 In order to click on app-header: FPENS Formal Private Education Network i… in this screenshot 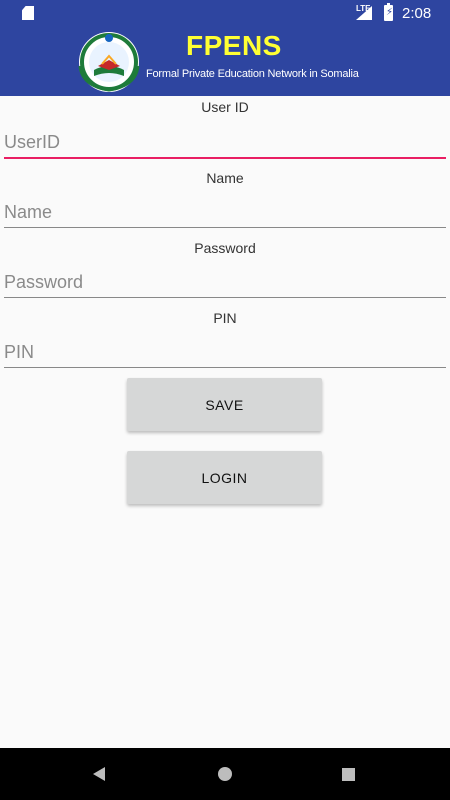, I will do `click(225, 61)`.